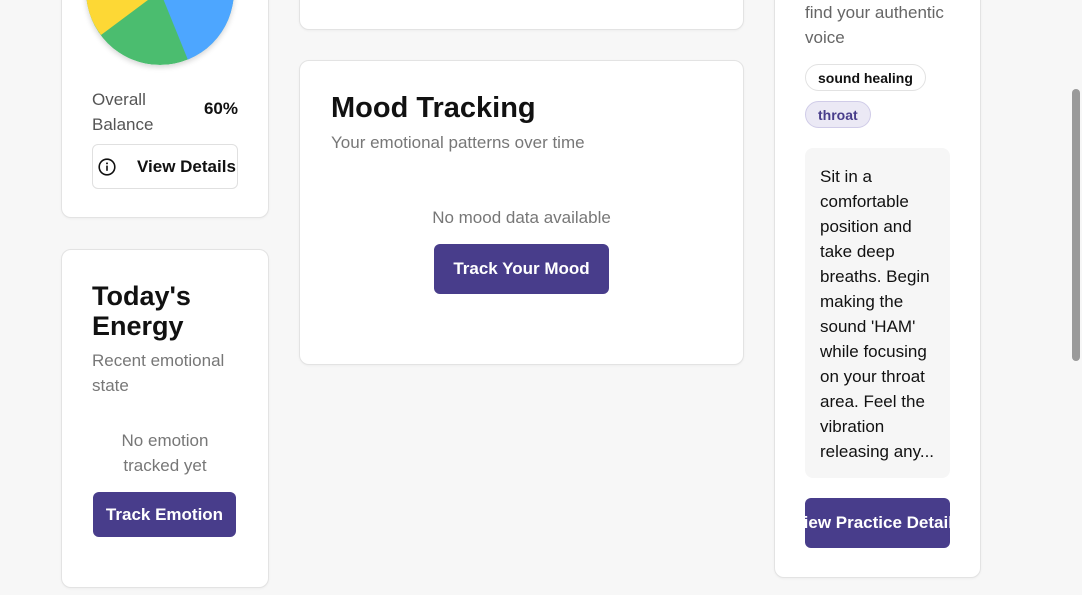 The height and width of the screenshot is (595, 1082). I want to click on view-details-button: View Details, so click(165, 166).